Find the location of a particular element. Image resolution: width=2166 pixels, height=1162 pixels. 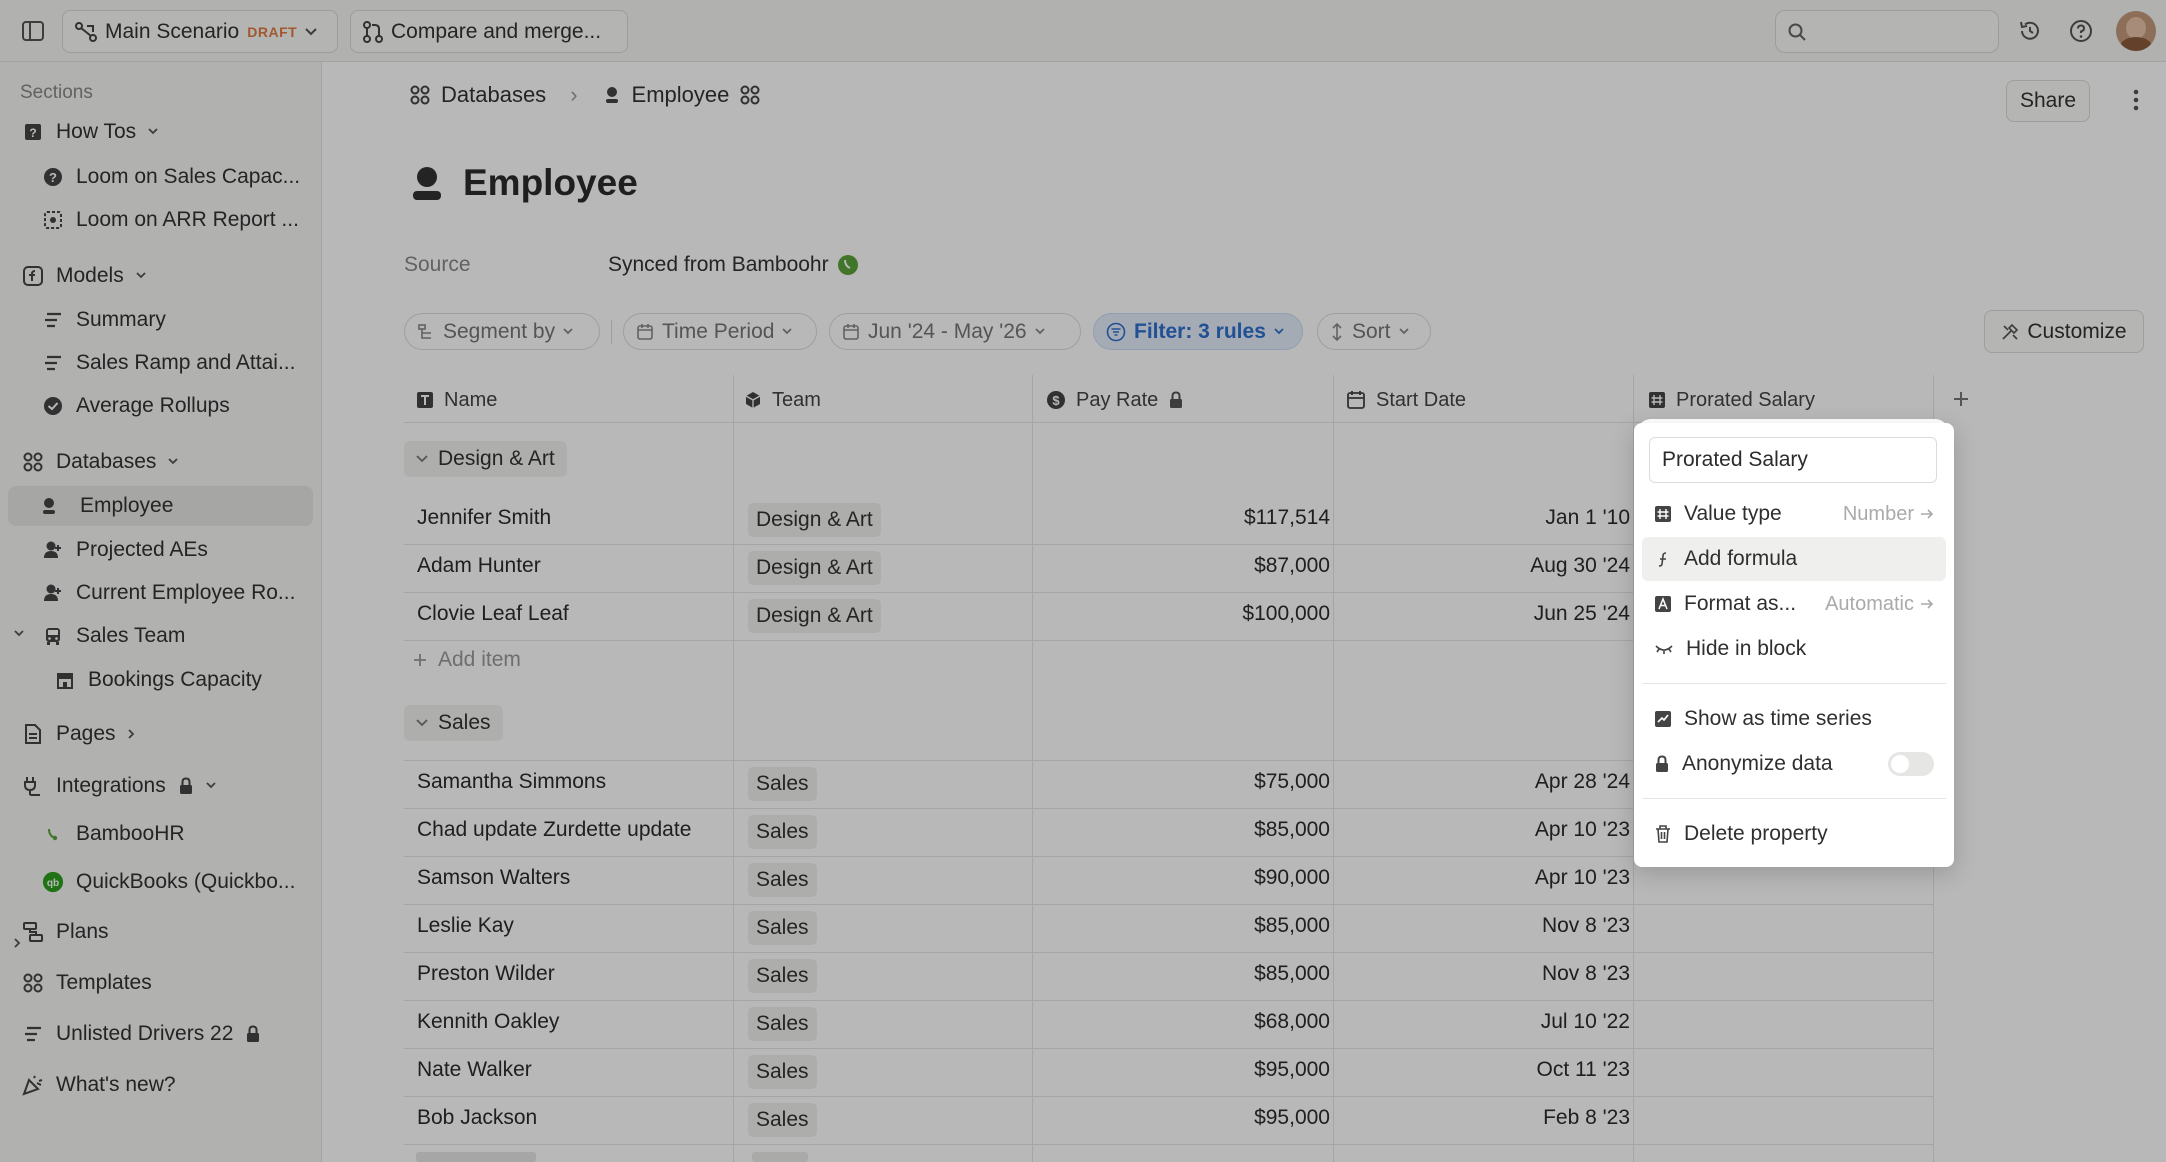

menu-item-value: Automatic is located at coordinates (1885, 604).